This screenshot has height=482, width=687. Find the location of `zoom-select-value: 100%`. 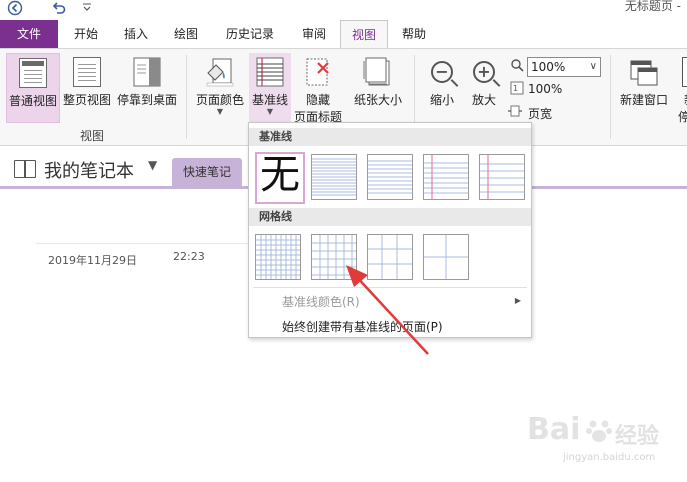

zoom-select-value: 100% is located at coordinates (548, 67).